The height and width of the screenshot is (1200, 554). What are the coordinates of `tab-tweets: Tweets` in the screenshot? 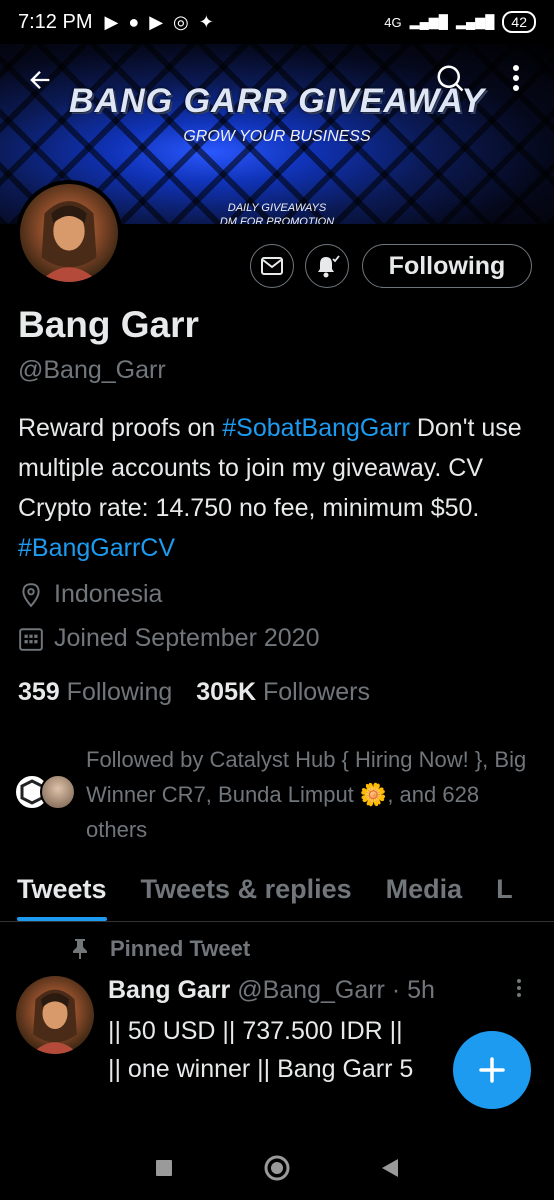 It's located at (62, 891).